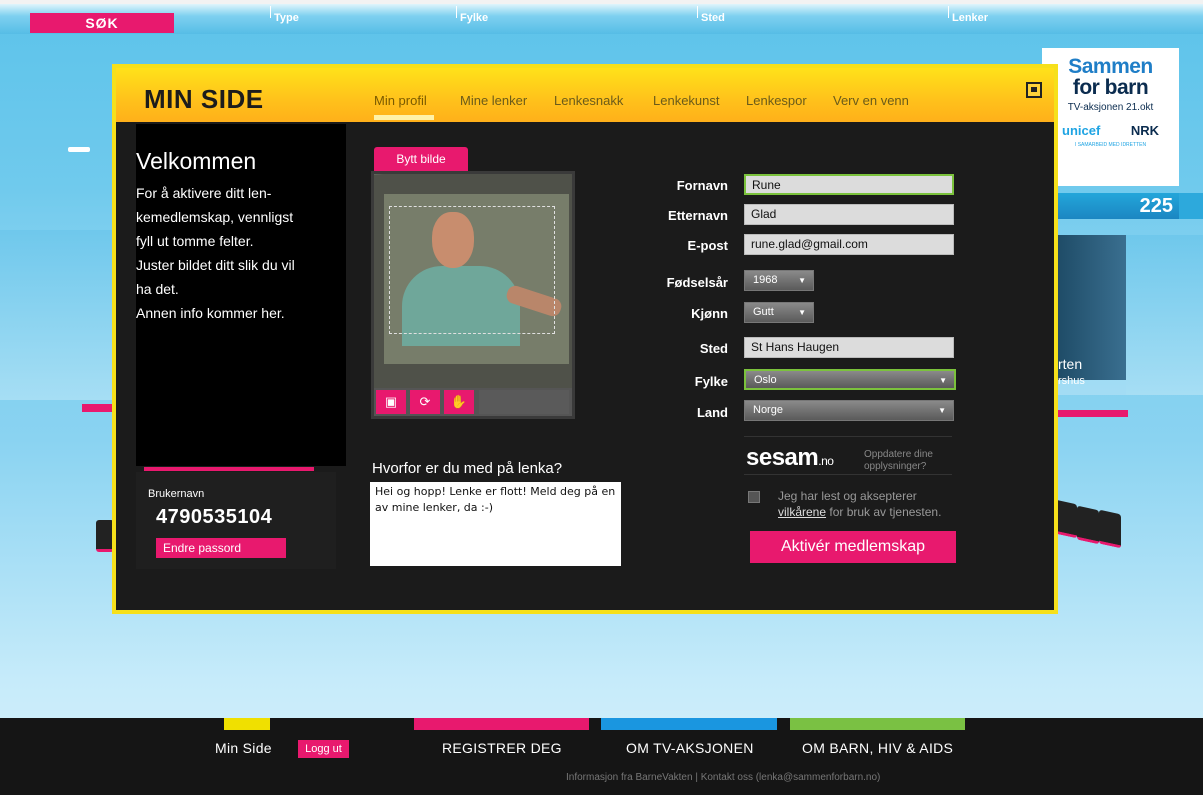 This screenshot has width=1203, height=800. What do you see at coordinates (425, 402) in the screenshot?
I see `rotate-icon: ⟳` at bounding box center [425, 402].